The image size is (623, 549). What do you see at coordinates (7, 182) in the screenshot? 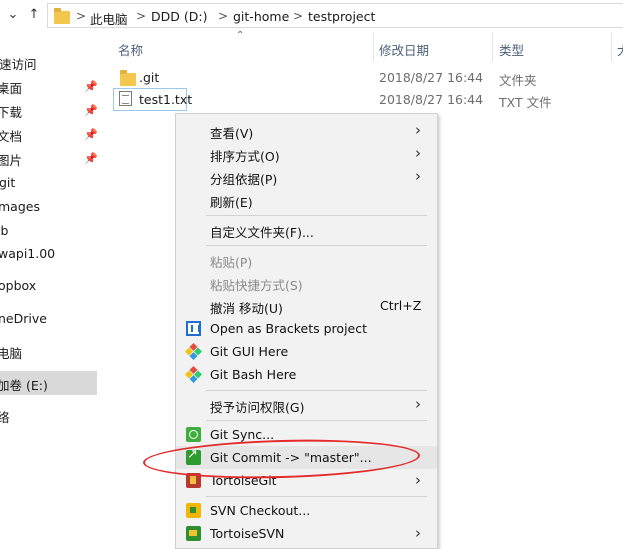
I see `sidebar-item-git: git` at bounding box center [7, 182].